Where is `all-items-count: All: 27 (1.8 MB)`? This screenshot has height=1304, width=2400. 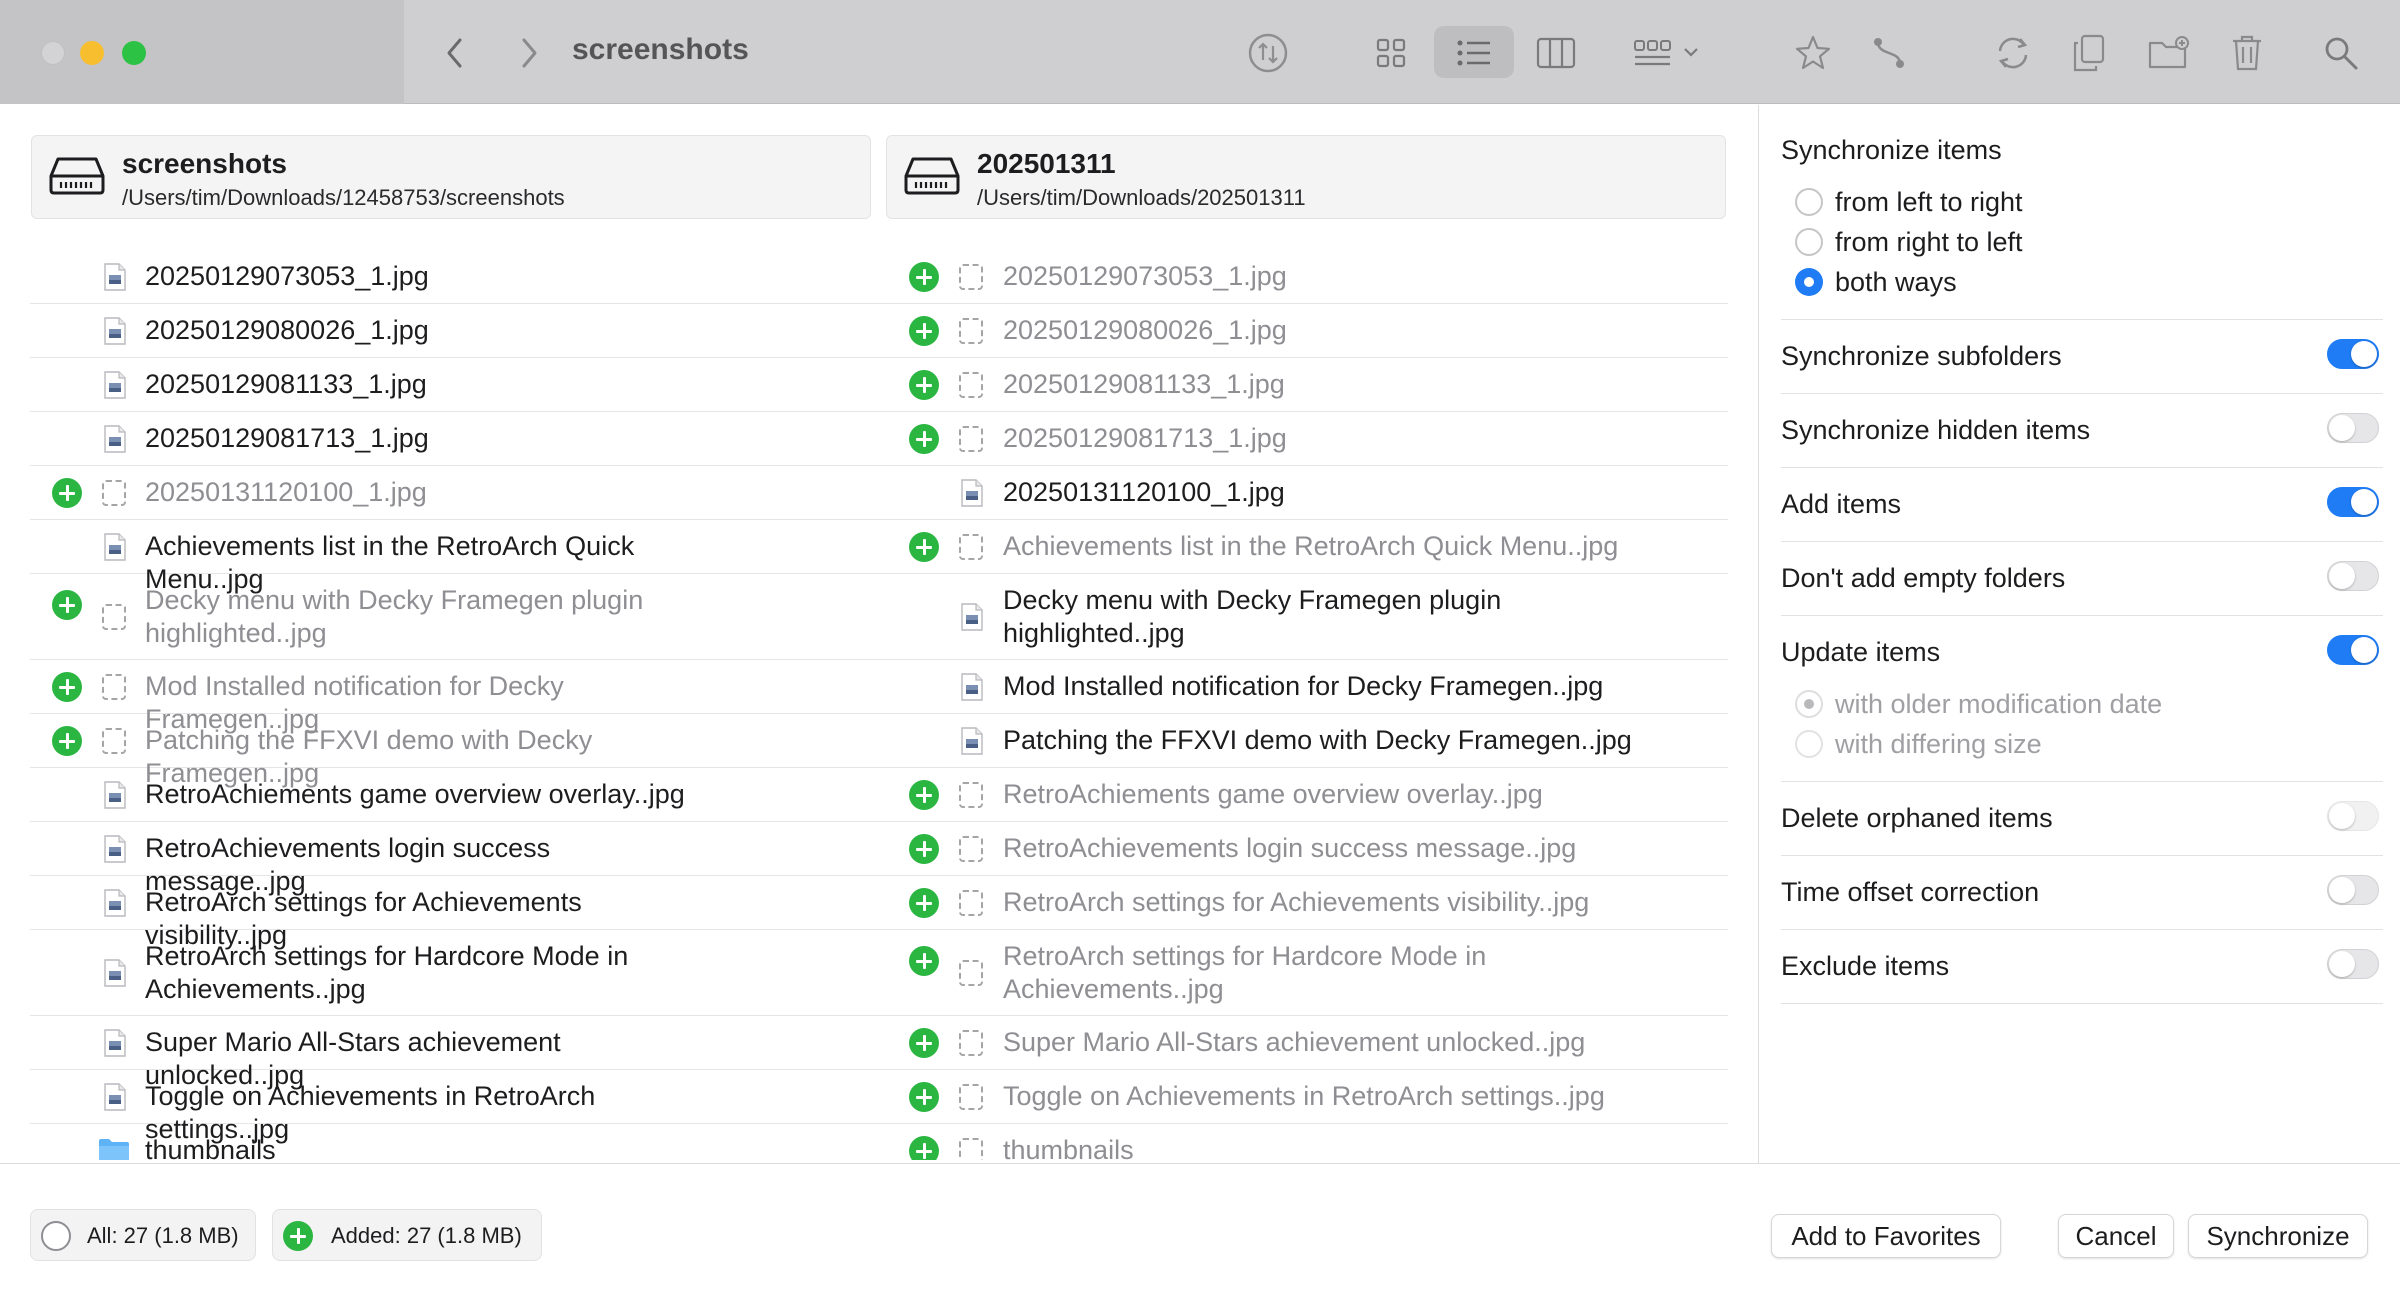
all-items-count: All: 27 (1.8 MB) is located at coordinates (163, 1235).